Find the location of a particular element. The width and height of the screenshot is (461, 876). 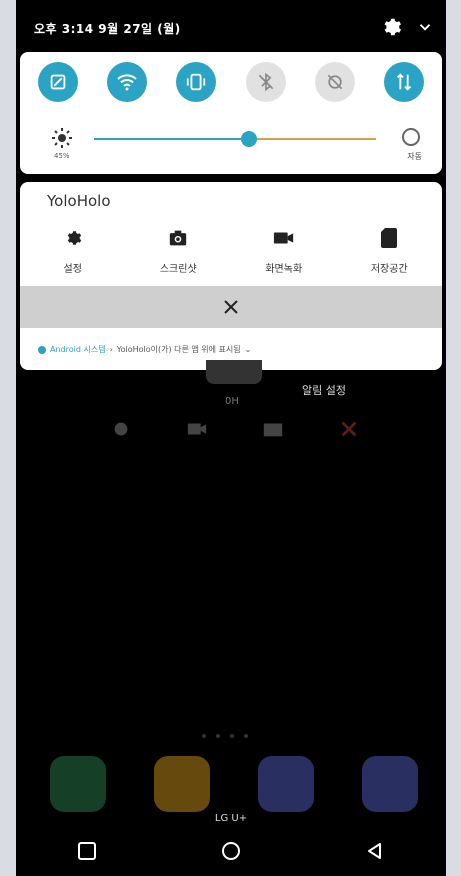

vibrate-icon is located at coordinates (196, 82).